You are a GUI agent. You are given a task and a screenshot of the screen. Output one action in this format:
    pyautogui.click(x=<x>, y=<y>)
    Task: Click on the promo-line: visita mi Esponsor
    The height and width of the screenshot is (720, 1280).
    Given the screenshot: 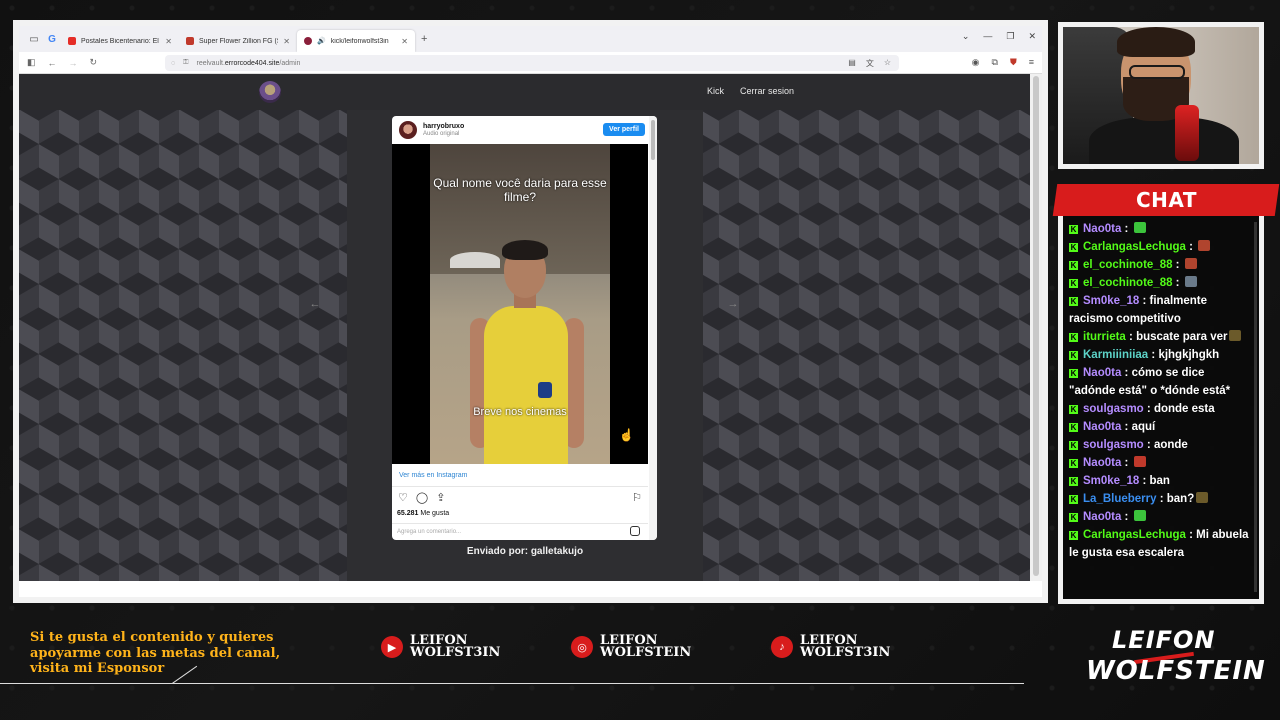 What is the action you would take?
    pyautogui.click(x=97, y=668)
    